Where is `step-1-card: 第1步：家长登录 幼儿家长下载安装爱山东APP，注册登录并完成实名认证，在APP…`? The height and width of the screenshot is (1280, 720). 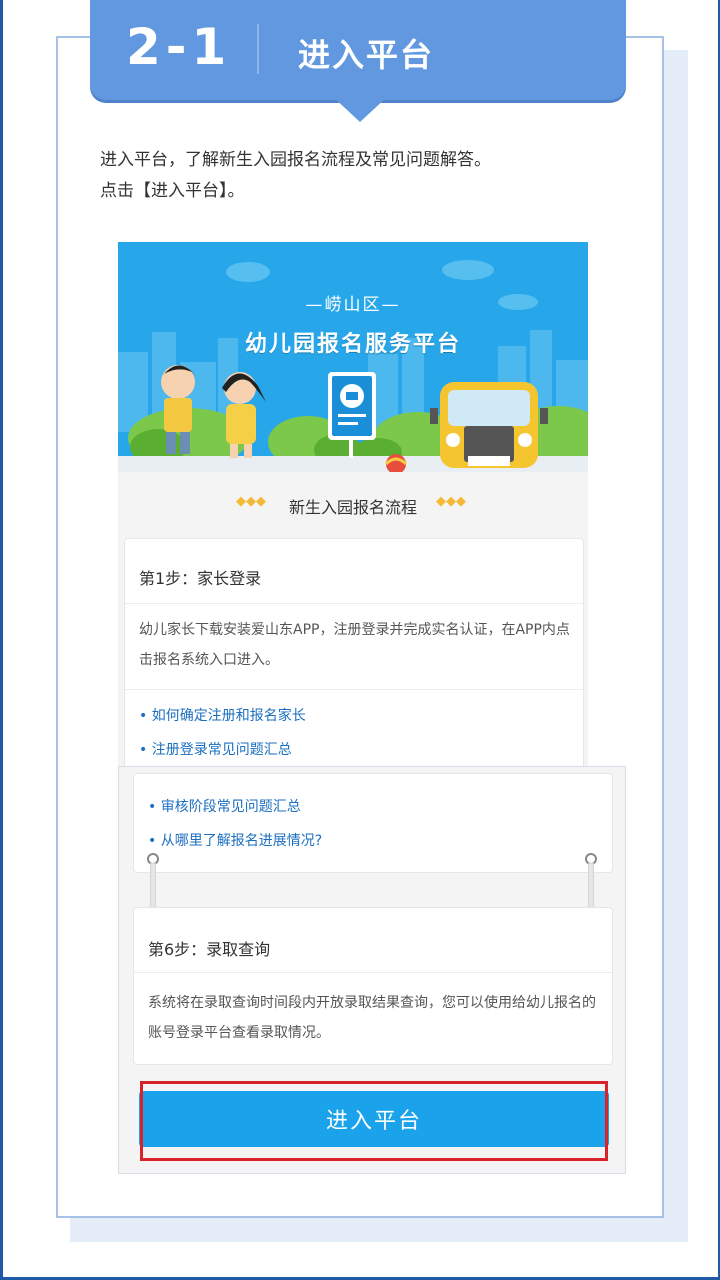
step-1-card: 第1步：家长登录 幼儿家长下载安装爱山东APP，注册登录并完成实名认证，在APP… is located at coordinates (354, 660).